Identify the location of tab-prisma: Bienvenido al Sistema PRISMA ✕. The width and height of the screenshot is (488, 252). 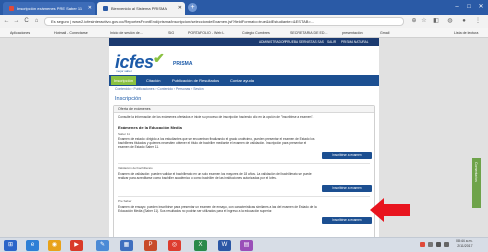
(141, 8).